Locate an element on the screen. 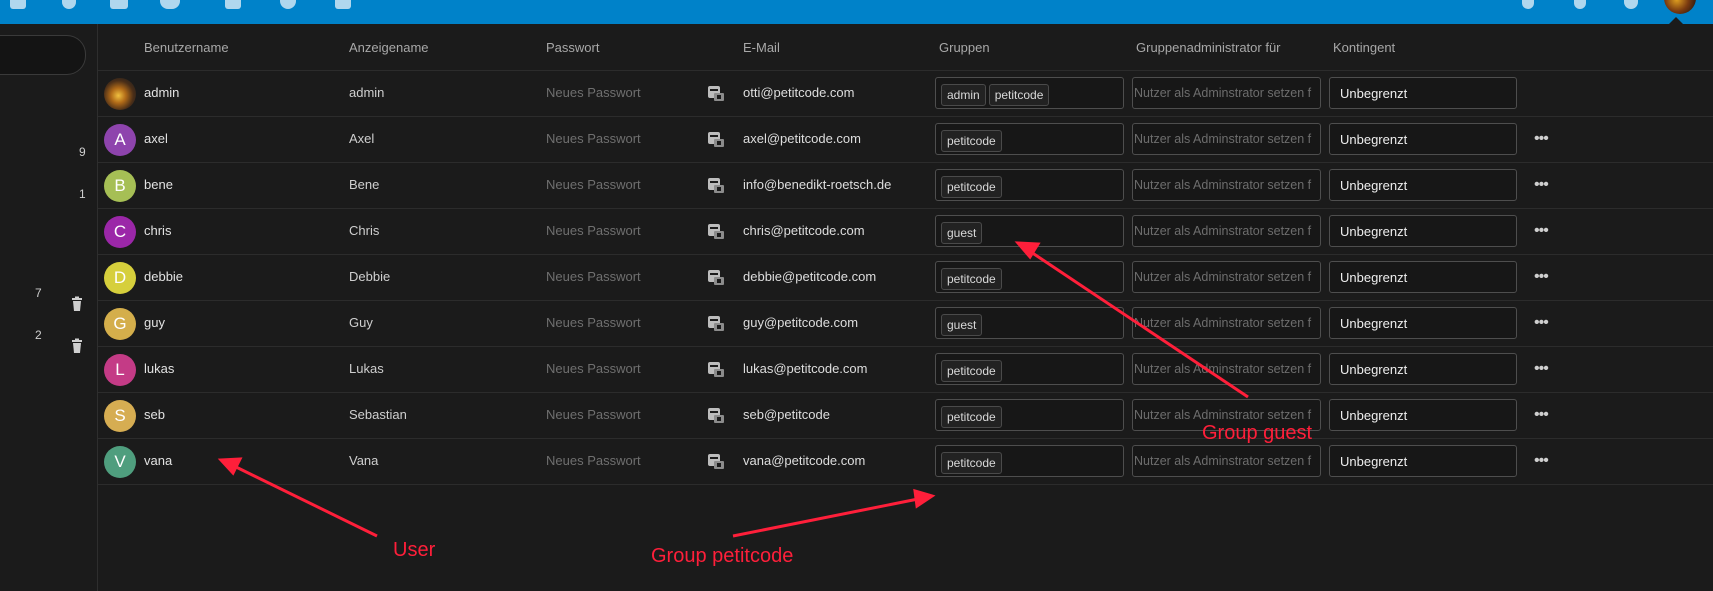  annotation-group-guest: Group guest is located at coordinates (1257, 433).